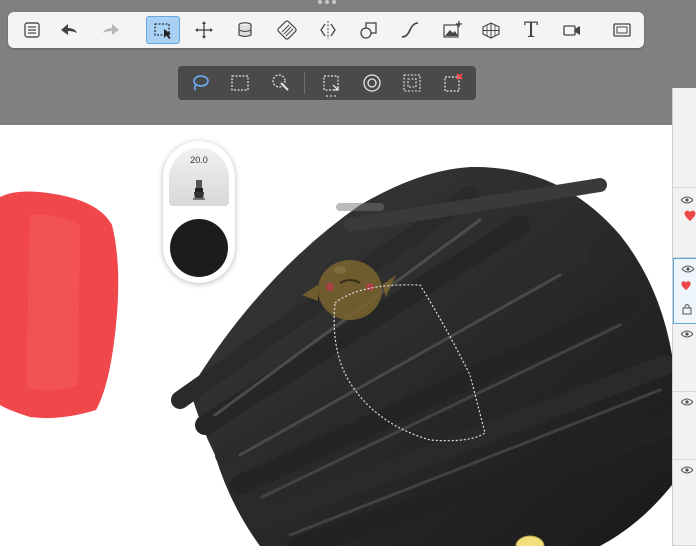  I want to click on target-icon, so click(372, 83).